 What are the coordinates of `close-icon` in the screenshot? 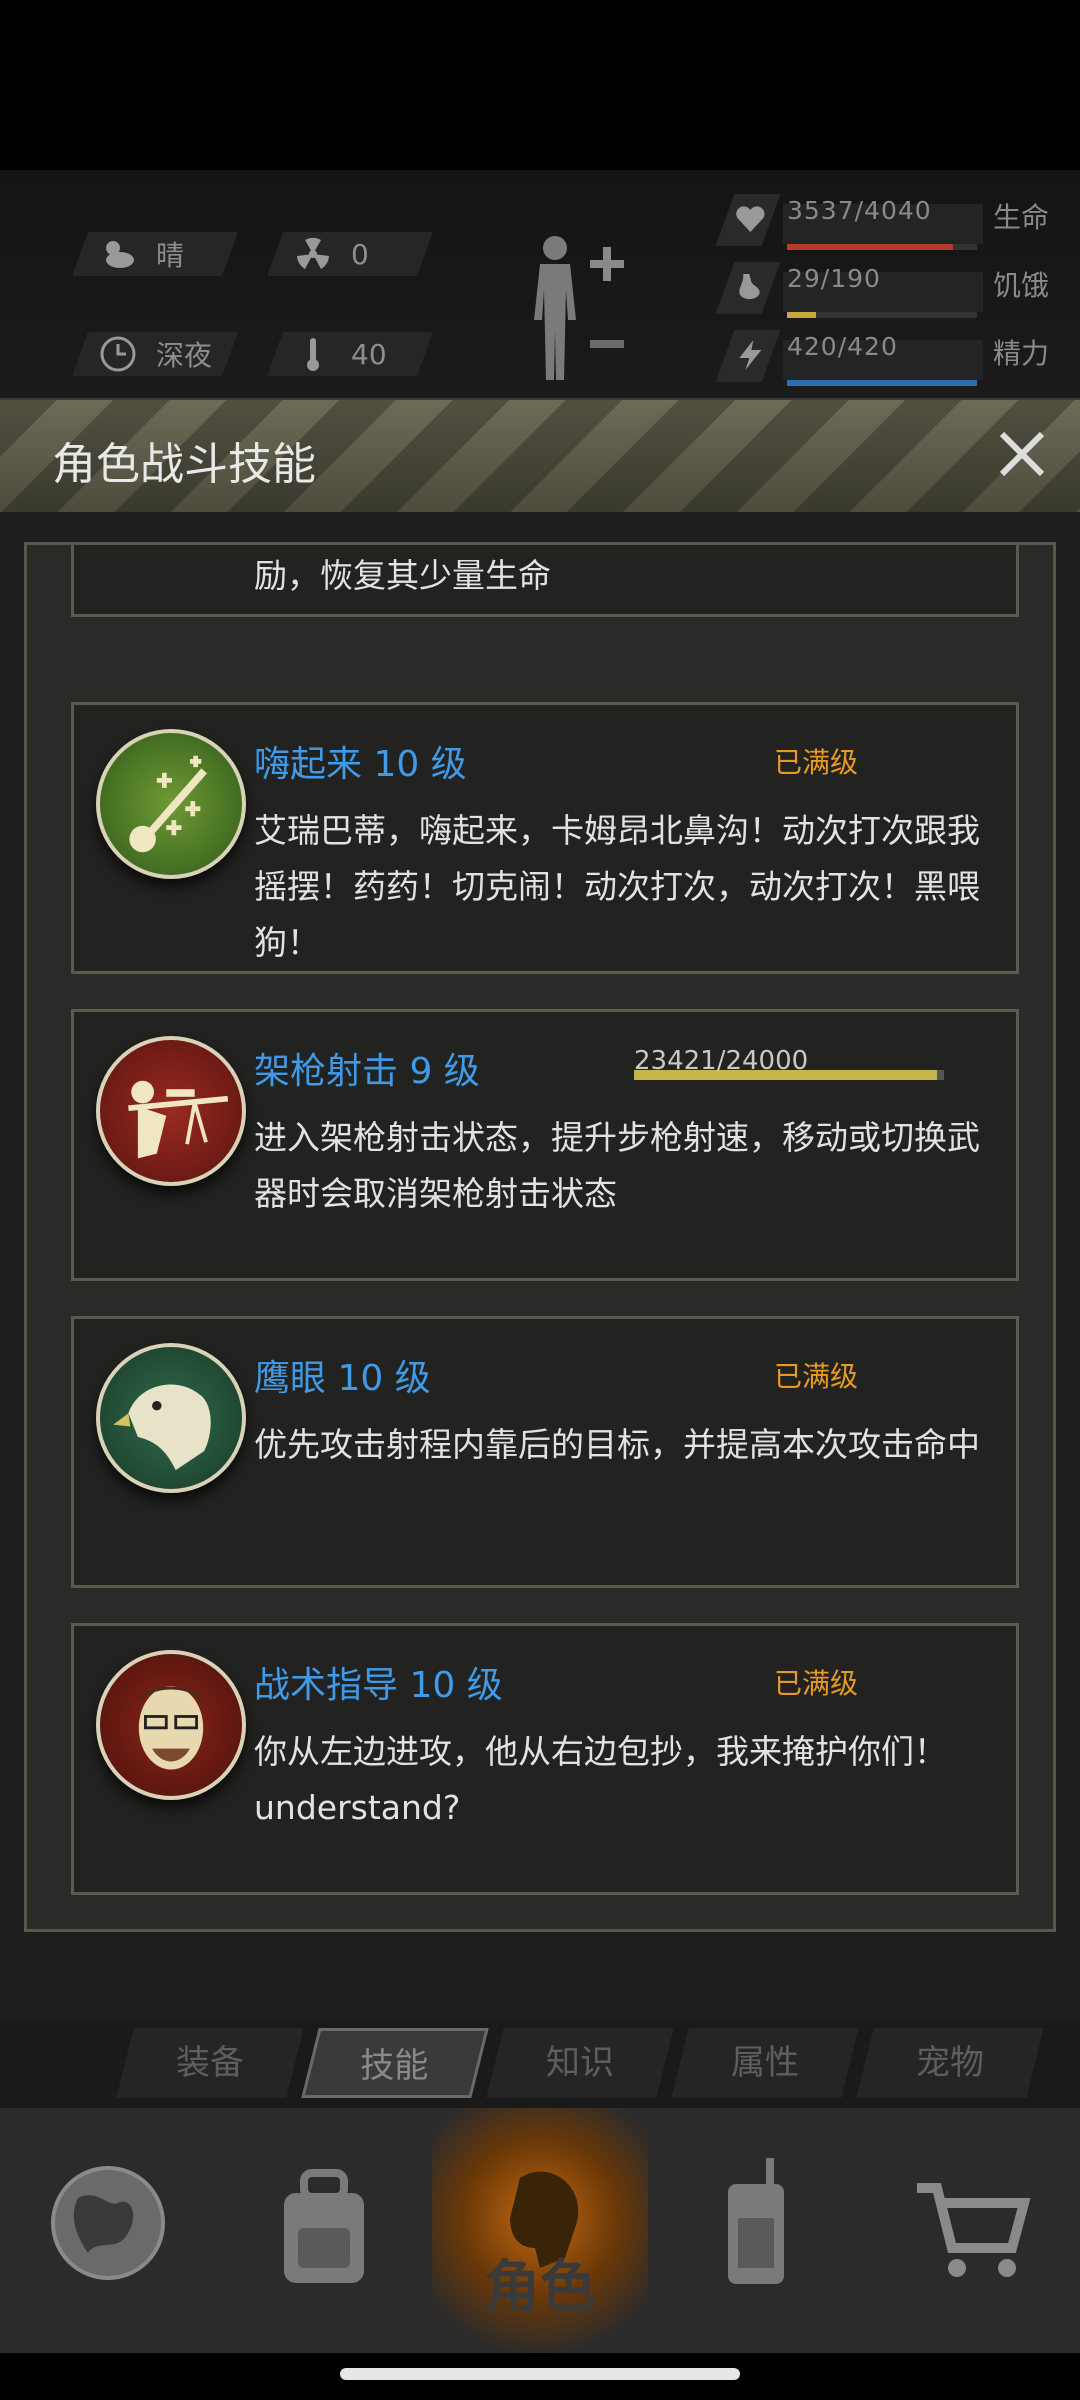 It's located at (1022, 454).